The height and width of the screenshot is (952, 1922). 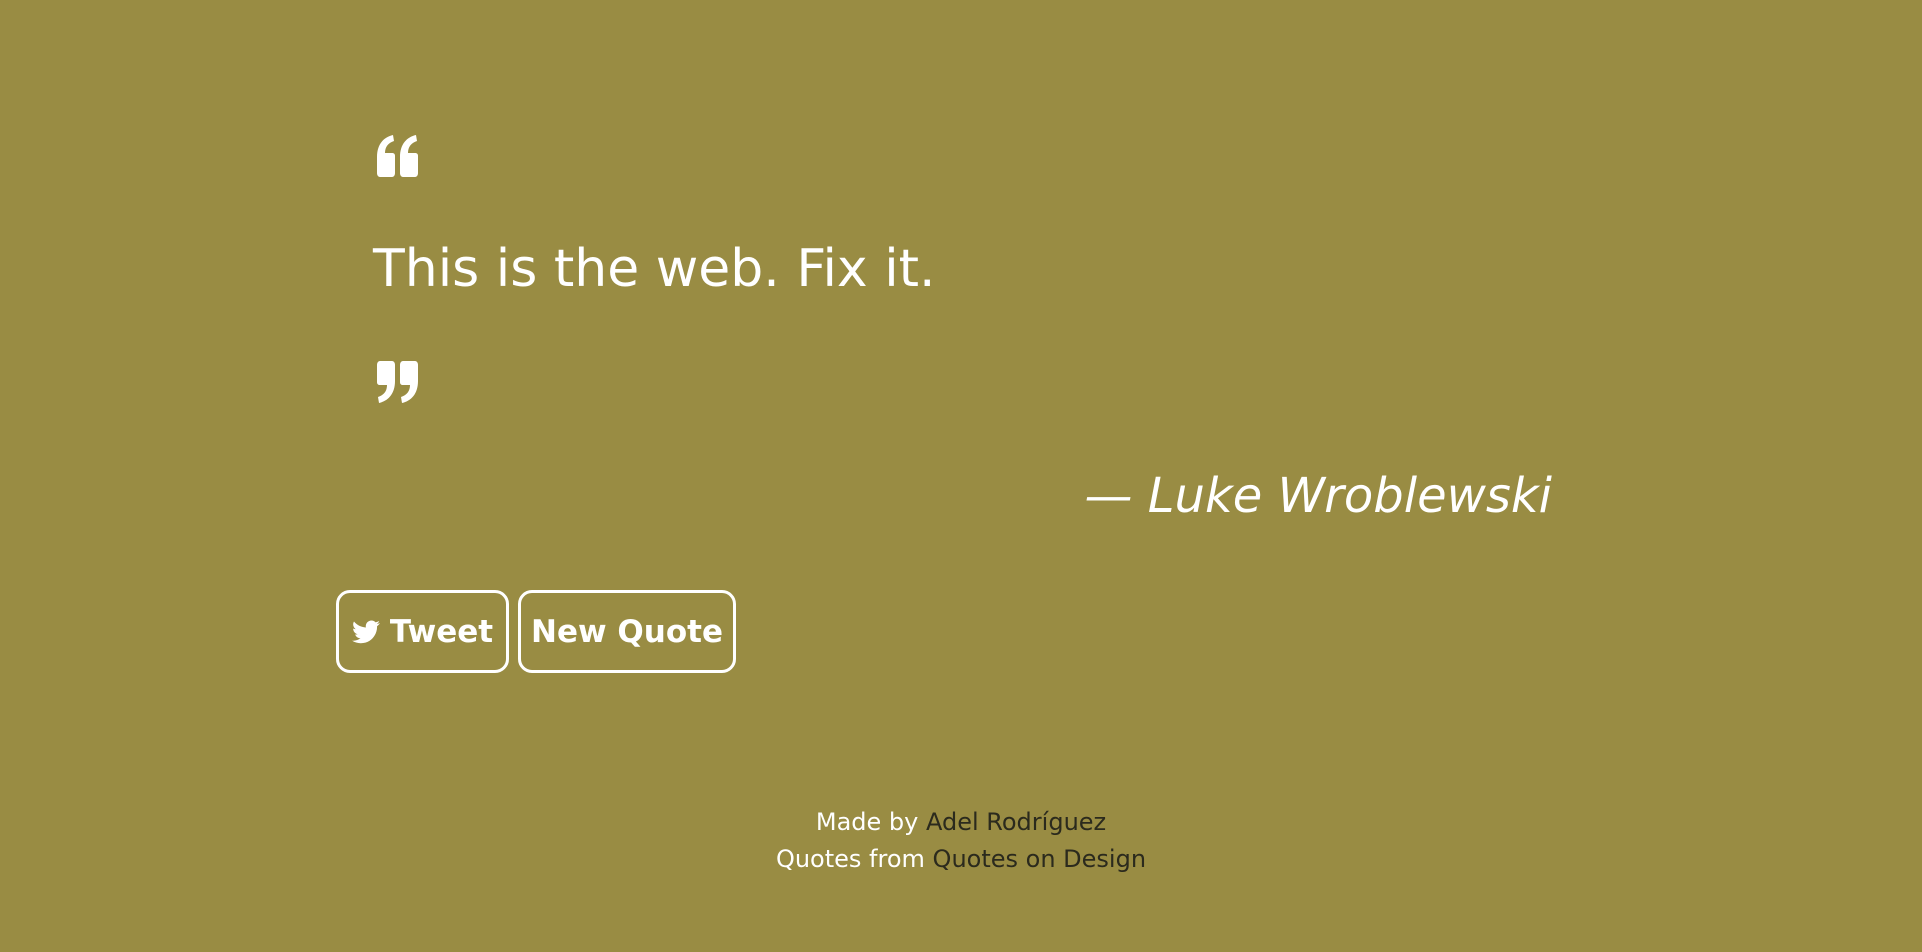 What do you see at coordinates (1039, 859) in the screenshot?
I see `quotes-on-design-link: Quotes on Design` at bounding box center [1039, 859].